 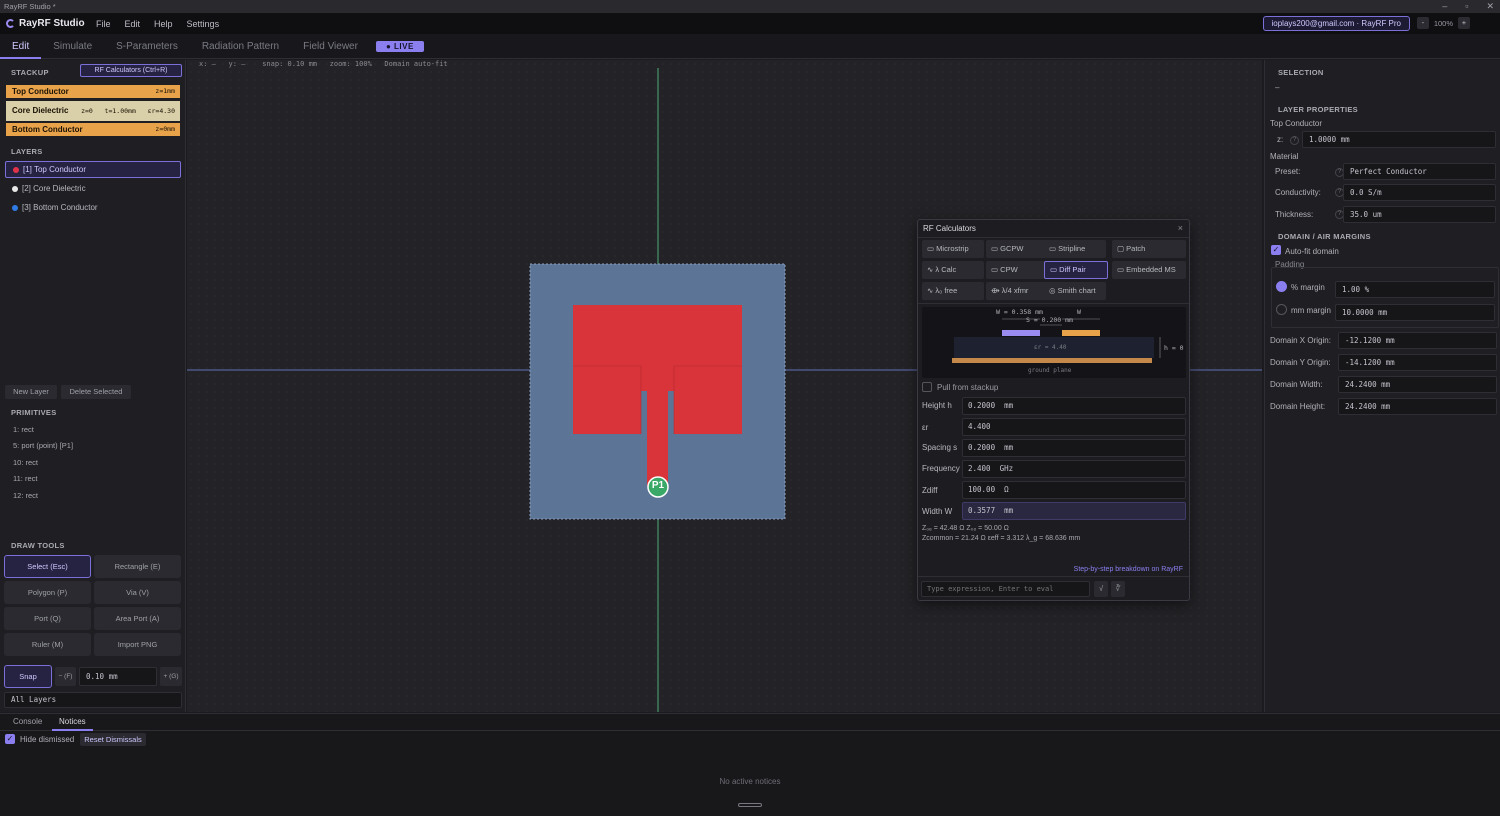 I want to click on new-layer-button: New Layer, so click(x=31, y=392).